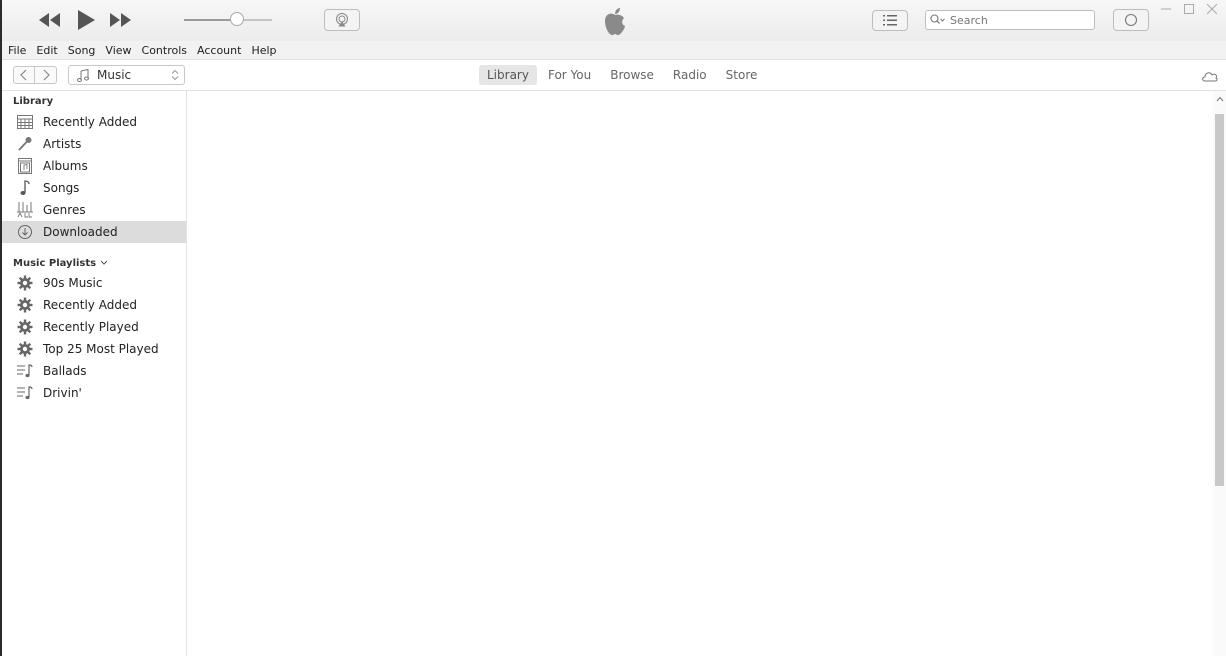 Image resolution: width=1226 pixels, height=656 pixels. What do you see at coordinates (632, 75) in the screenshot?
I see `tab-browse: Browse` at bounding box center [632, 75].